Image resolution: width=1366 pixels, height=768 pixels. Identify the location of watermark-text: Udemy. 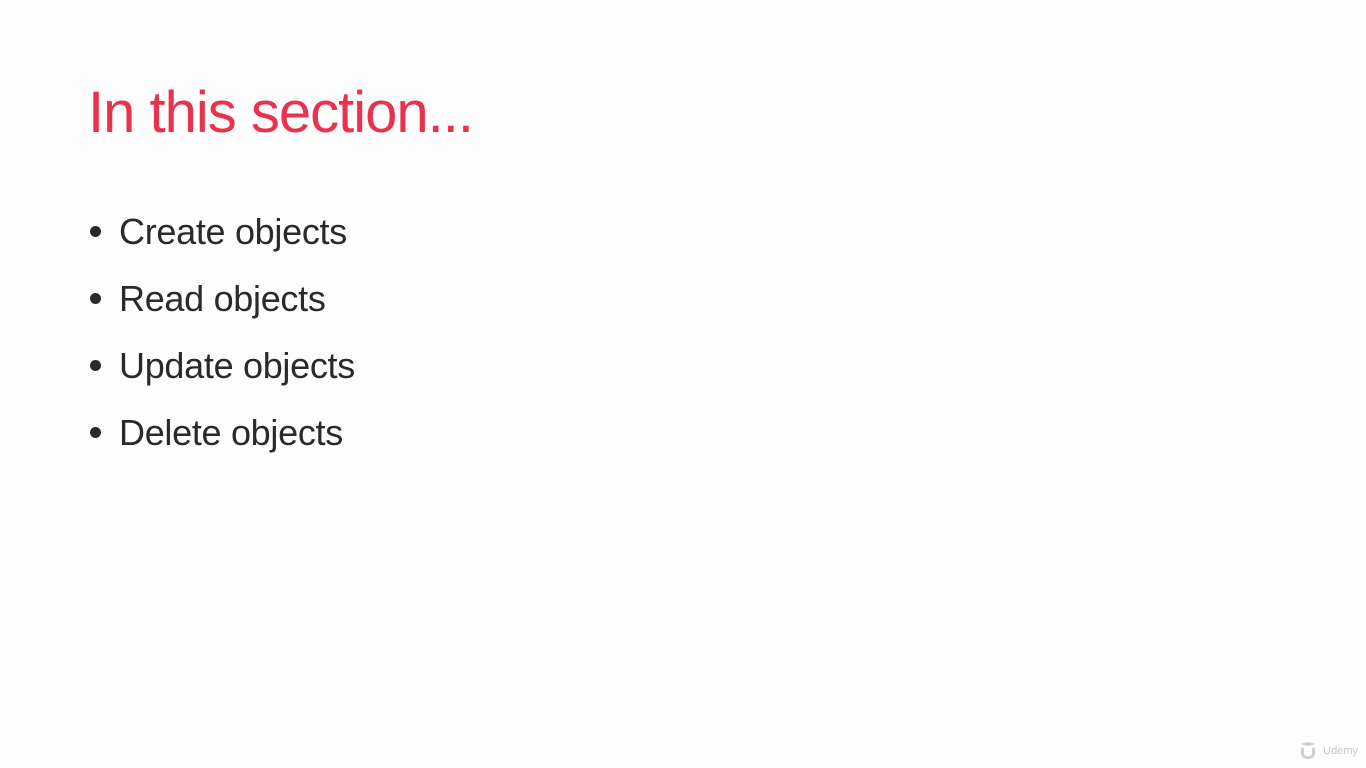
(1340, 751).